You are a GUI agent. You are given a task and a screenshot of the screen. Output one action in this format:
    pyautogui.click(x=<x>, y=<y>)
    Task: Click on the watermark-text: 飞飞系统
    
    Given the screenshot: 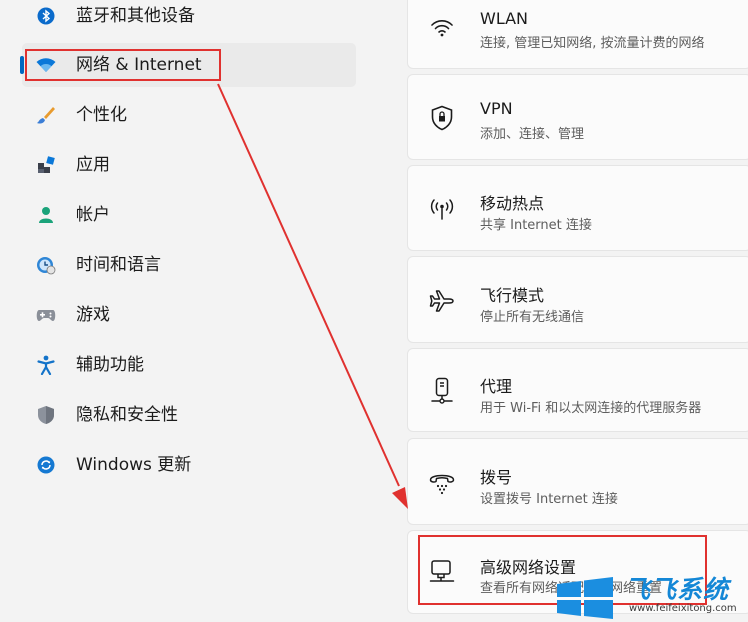 What is the action you would take?
    pyautogui.click(x=677, y=589)
    